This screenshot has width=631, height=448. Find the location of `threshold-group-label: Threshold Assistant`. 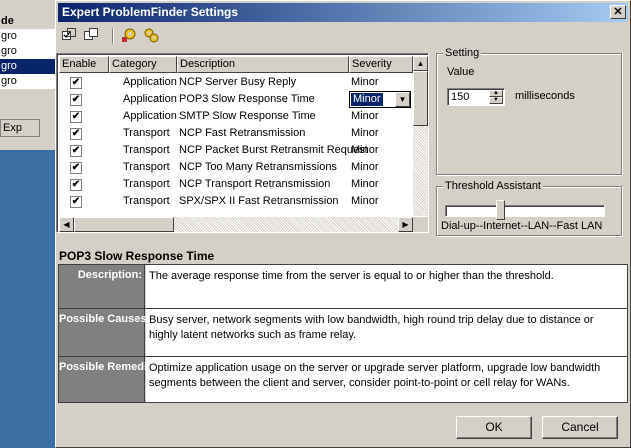

threshold-group-label: Threshold Assistant is located at coordinates (493, 186).